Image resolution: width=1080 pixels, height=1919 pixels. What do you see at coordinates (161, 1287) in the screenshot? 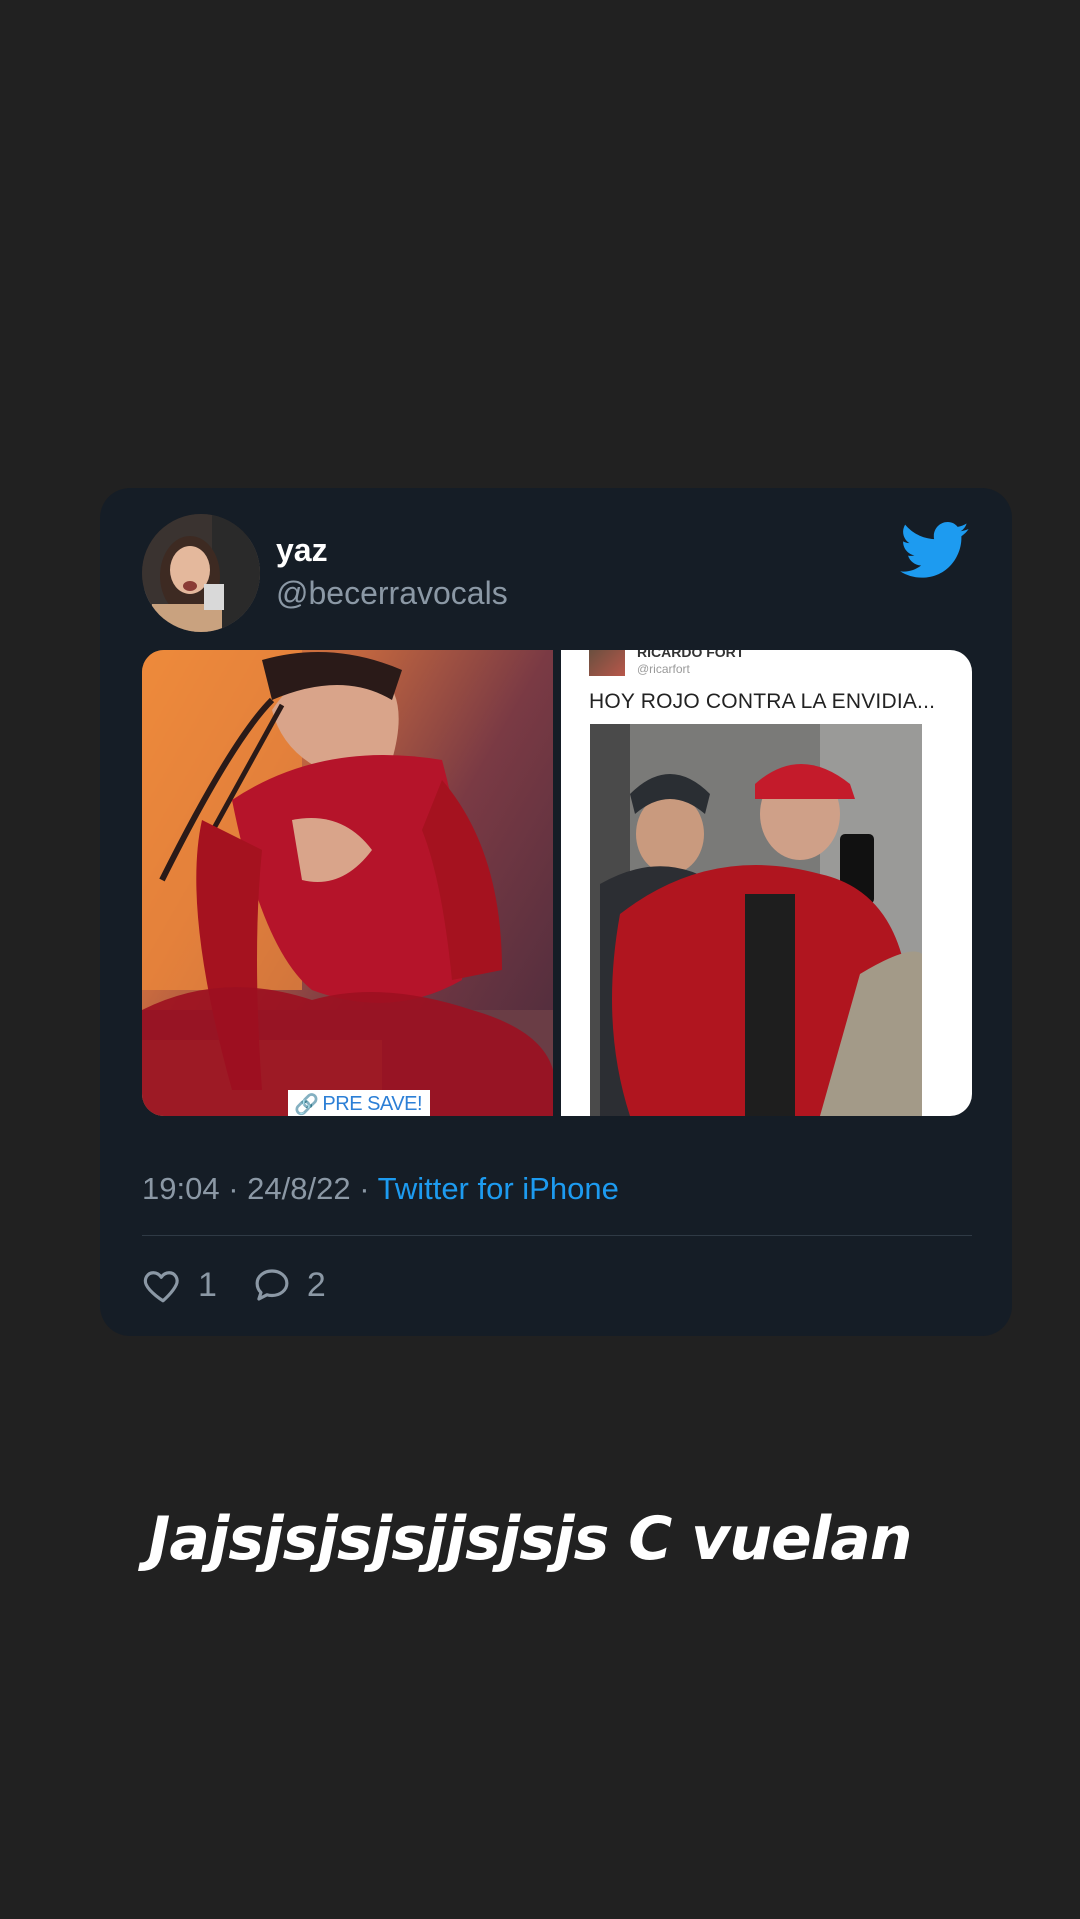
I see `heart-icon` at bounding box center [161, 1287].